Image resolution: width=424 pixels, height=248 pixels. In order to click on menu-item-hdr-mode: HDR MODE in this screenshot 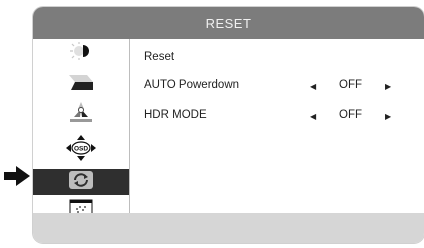, I will do `click(175, 115)`.